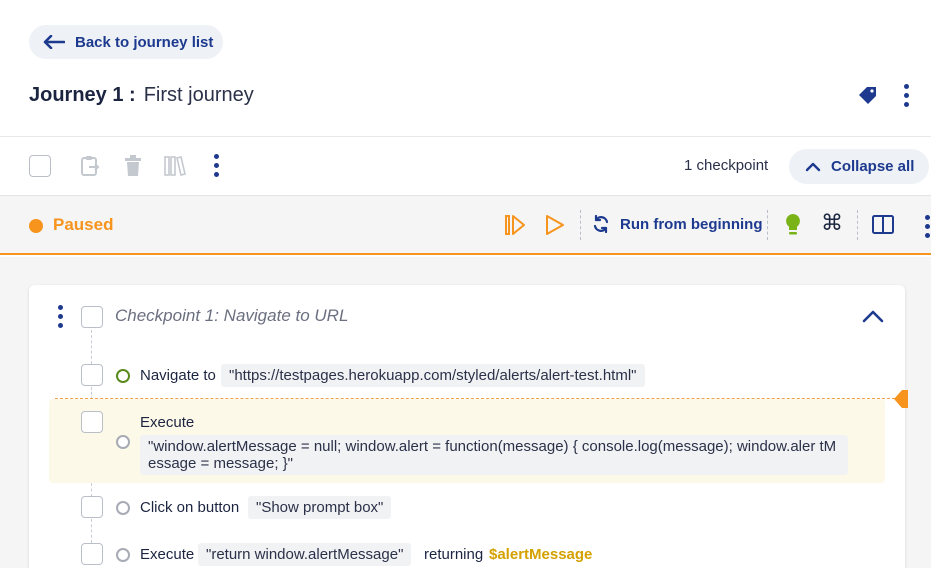 Image resolution: width=931 pixels, height=568 pixels. I want to click on step-play-icon, so click(515, 225).